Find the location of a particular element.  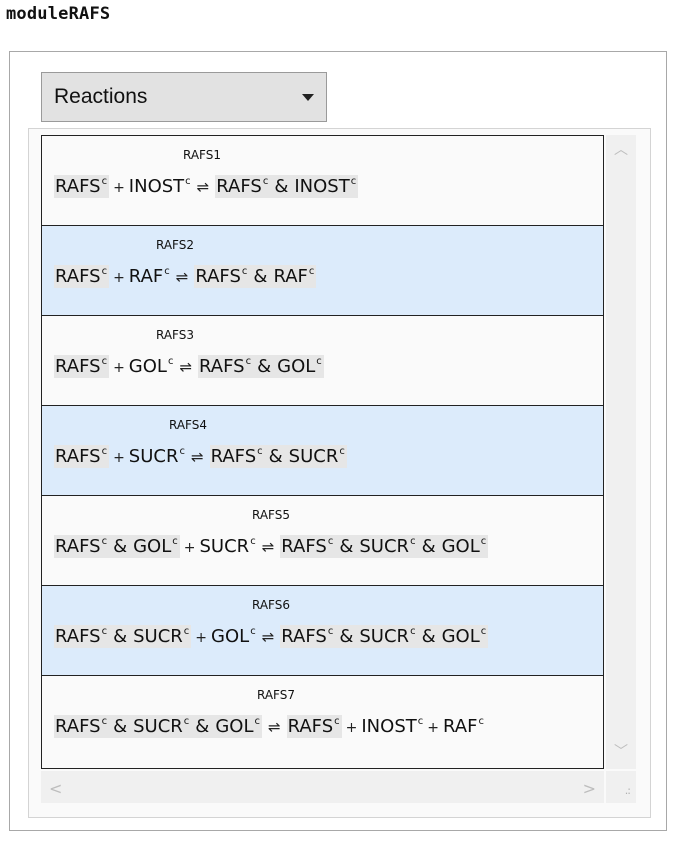

species-complex: RAFSc & INOSTc is located at coordinates (287, 186).